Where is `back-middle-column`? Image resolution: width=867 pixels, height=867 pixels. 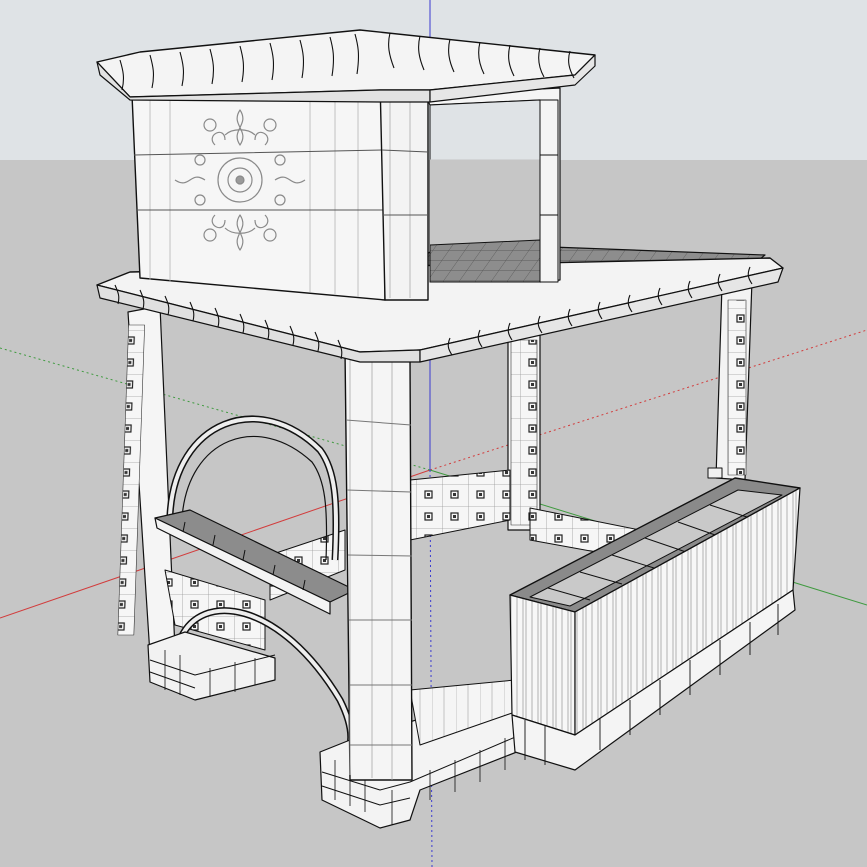 back-middle-column is located at coordinates (524, 429).